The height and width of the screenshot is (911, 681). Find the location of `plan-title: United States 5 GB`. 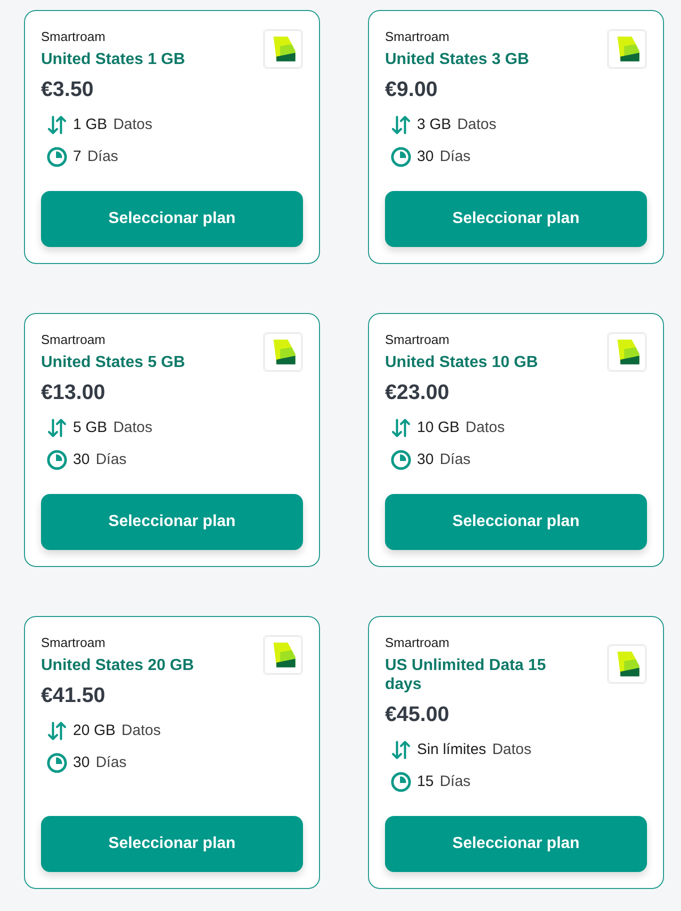

plan-title: United States 5 GB is located at coordinates (113, 362).